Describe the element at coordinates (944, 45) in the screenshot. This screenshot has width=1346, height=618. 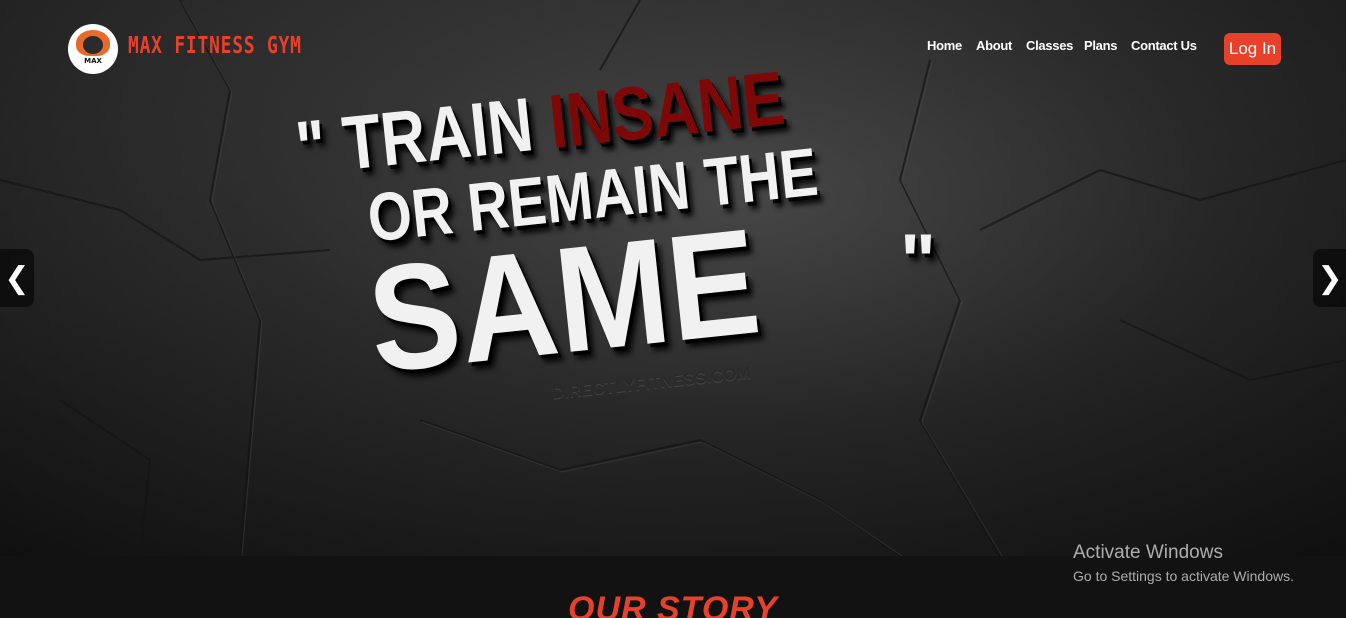
I see `nav-home: Home` at that location.